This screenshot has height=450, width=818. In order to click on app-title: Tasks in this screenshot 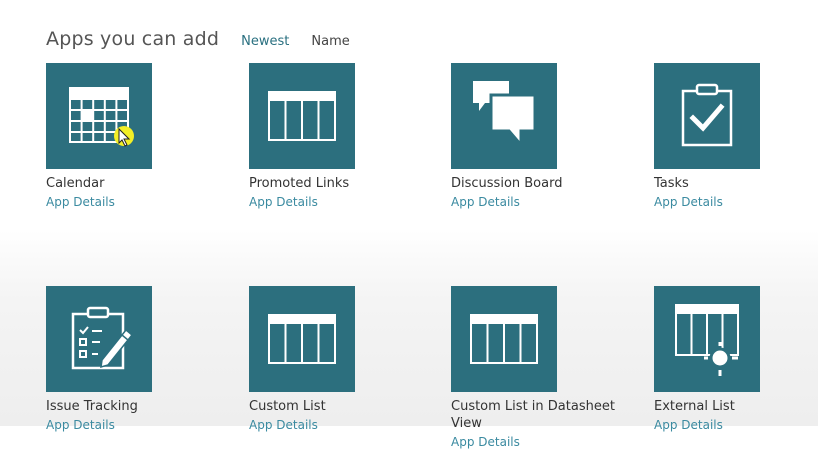, I will do `click(736, 183)`.